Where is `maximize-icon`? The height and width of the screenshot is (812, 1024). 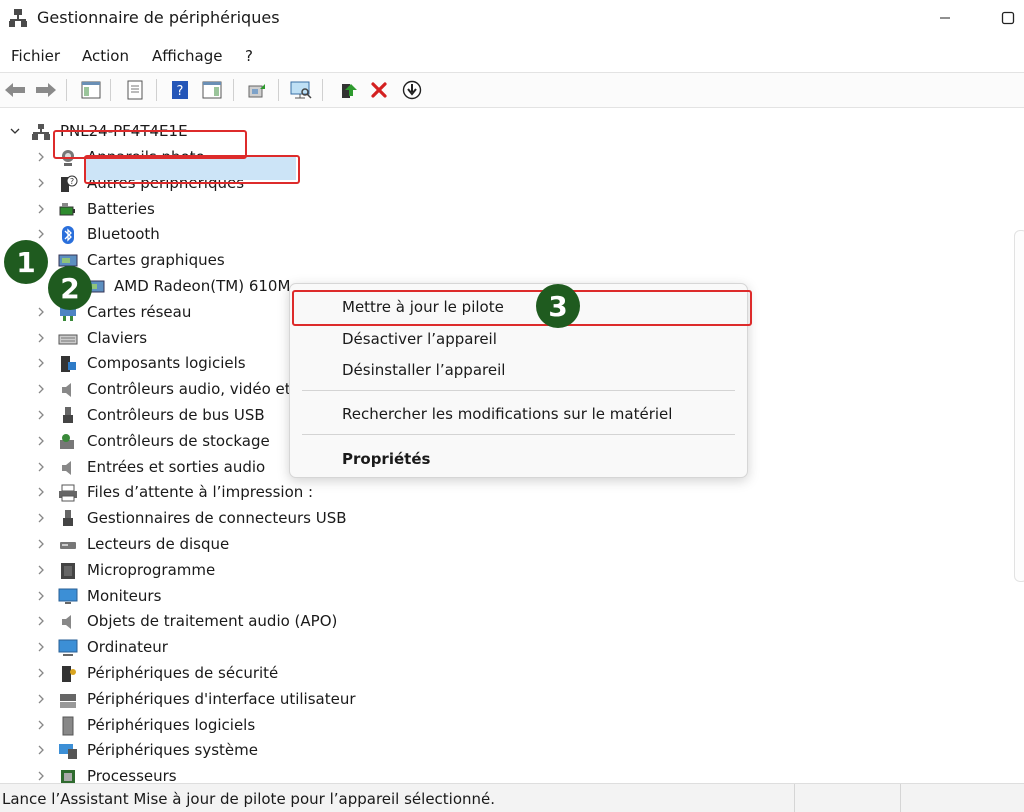
maximize-icon is located at coordinates (1008, 18).